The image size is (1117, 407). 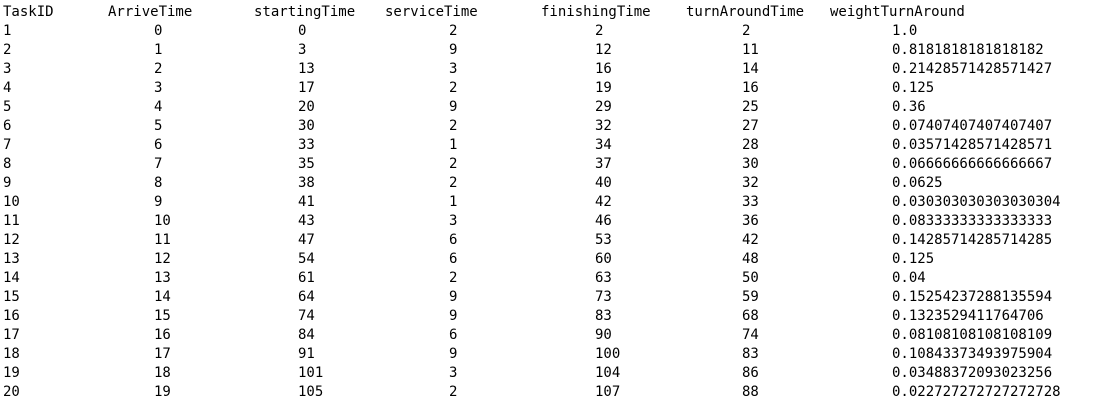 I want to click on cell-finishing-time: 90, so click(x=603, y=335).